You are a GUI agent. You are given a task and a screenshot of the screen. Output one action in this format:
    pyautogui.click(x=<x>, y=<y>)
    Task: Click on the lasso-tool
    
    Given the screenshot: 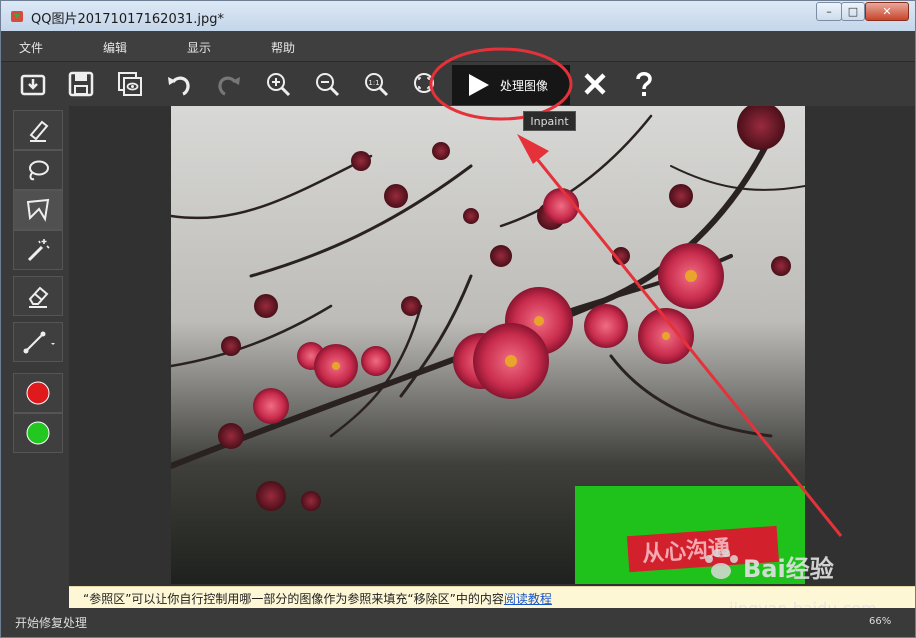 What is the action you would take?
    pyautogui.click(x=38, y=170)
    